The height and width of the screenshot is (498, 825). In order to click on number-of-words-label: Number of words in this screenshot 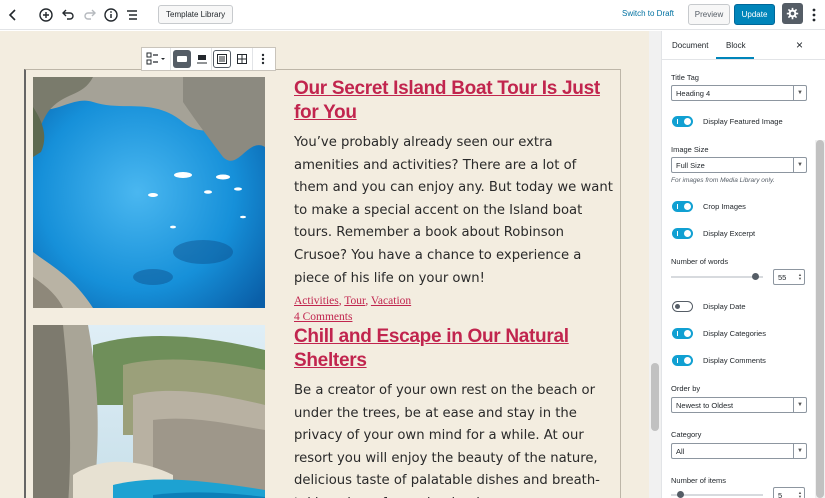, I will do `click(700, 261)`.